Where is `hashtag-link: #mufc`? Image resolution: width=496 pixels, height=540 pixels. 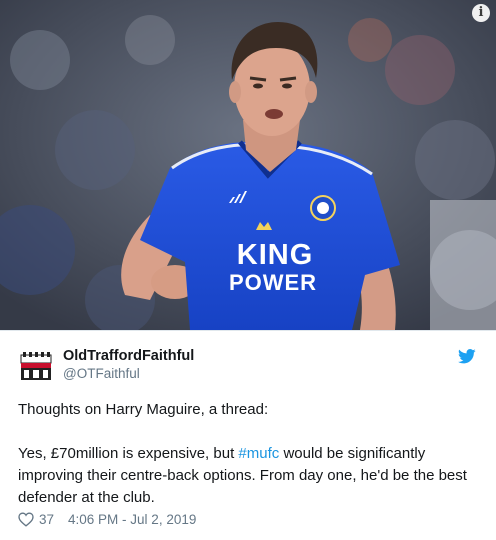
hashtag-link: #mufc is located at coordinates (258, 453).